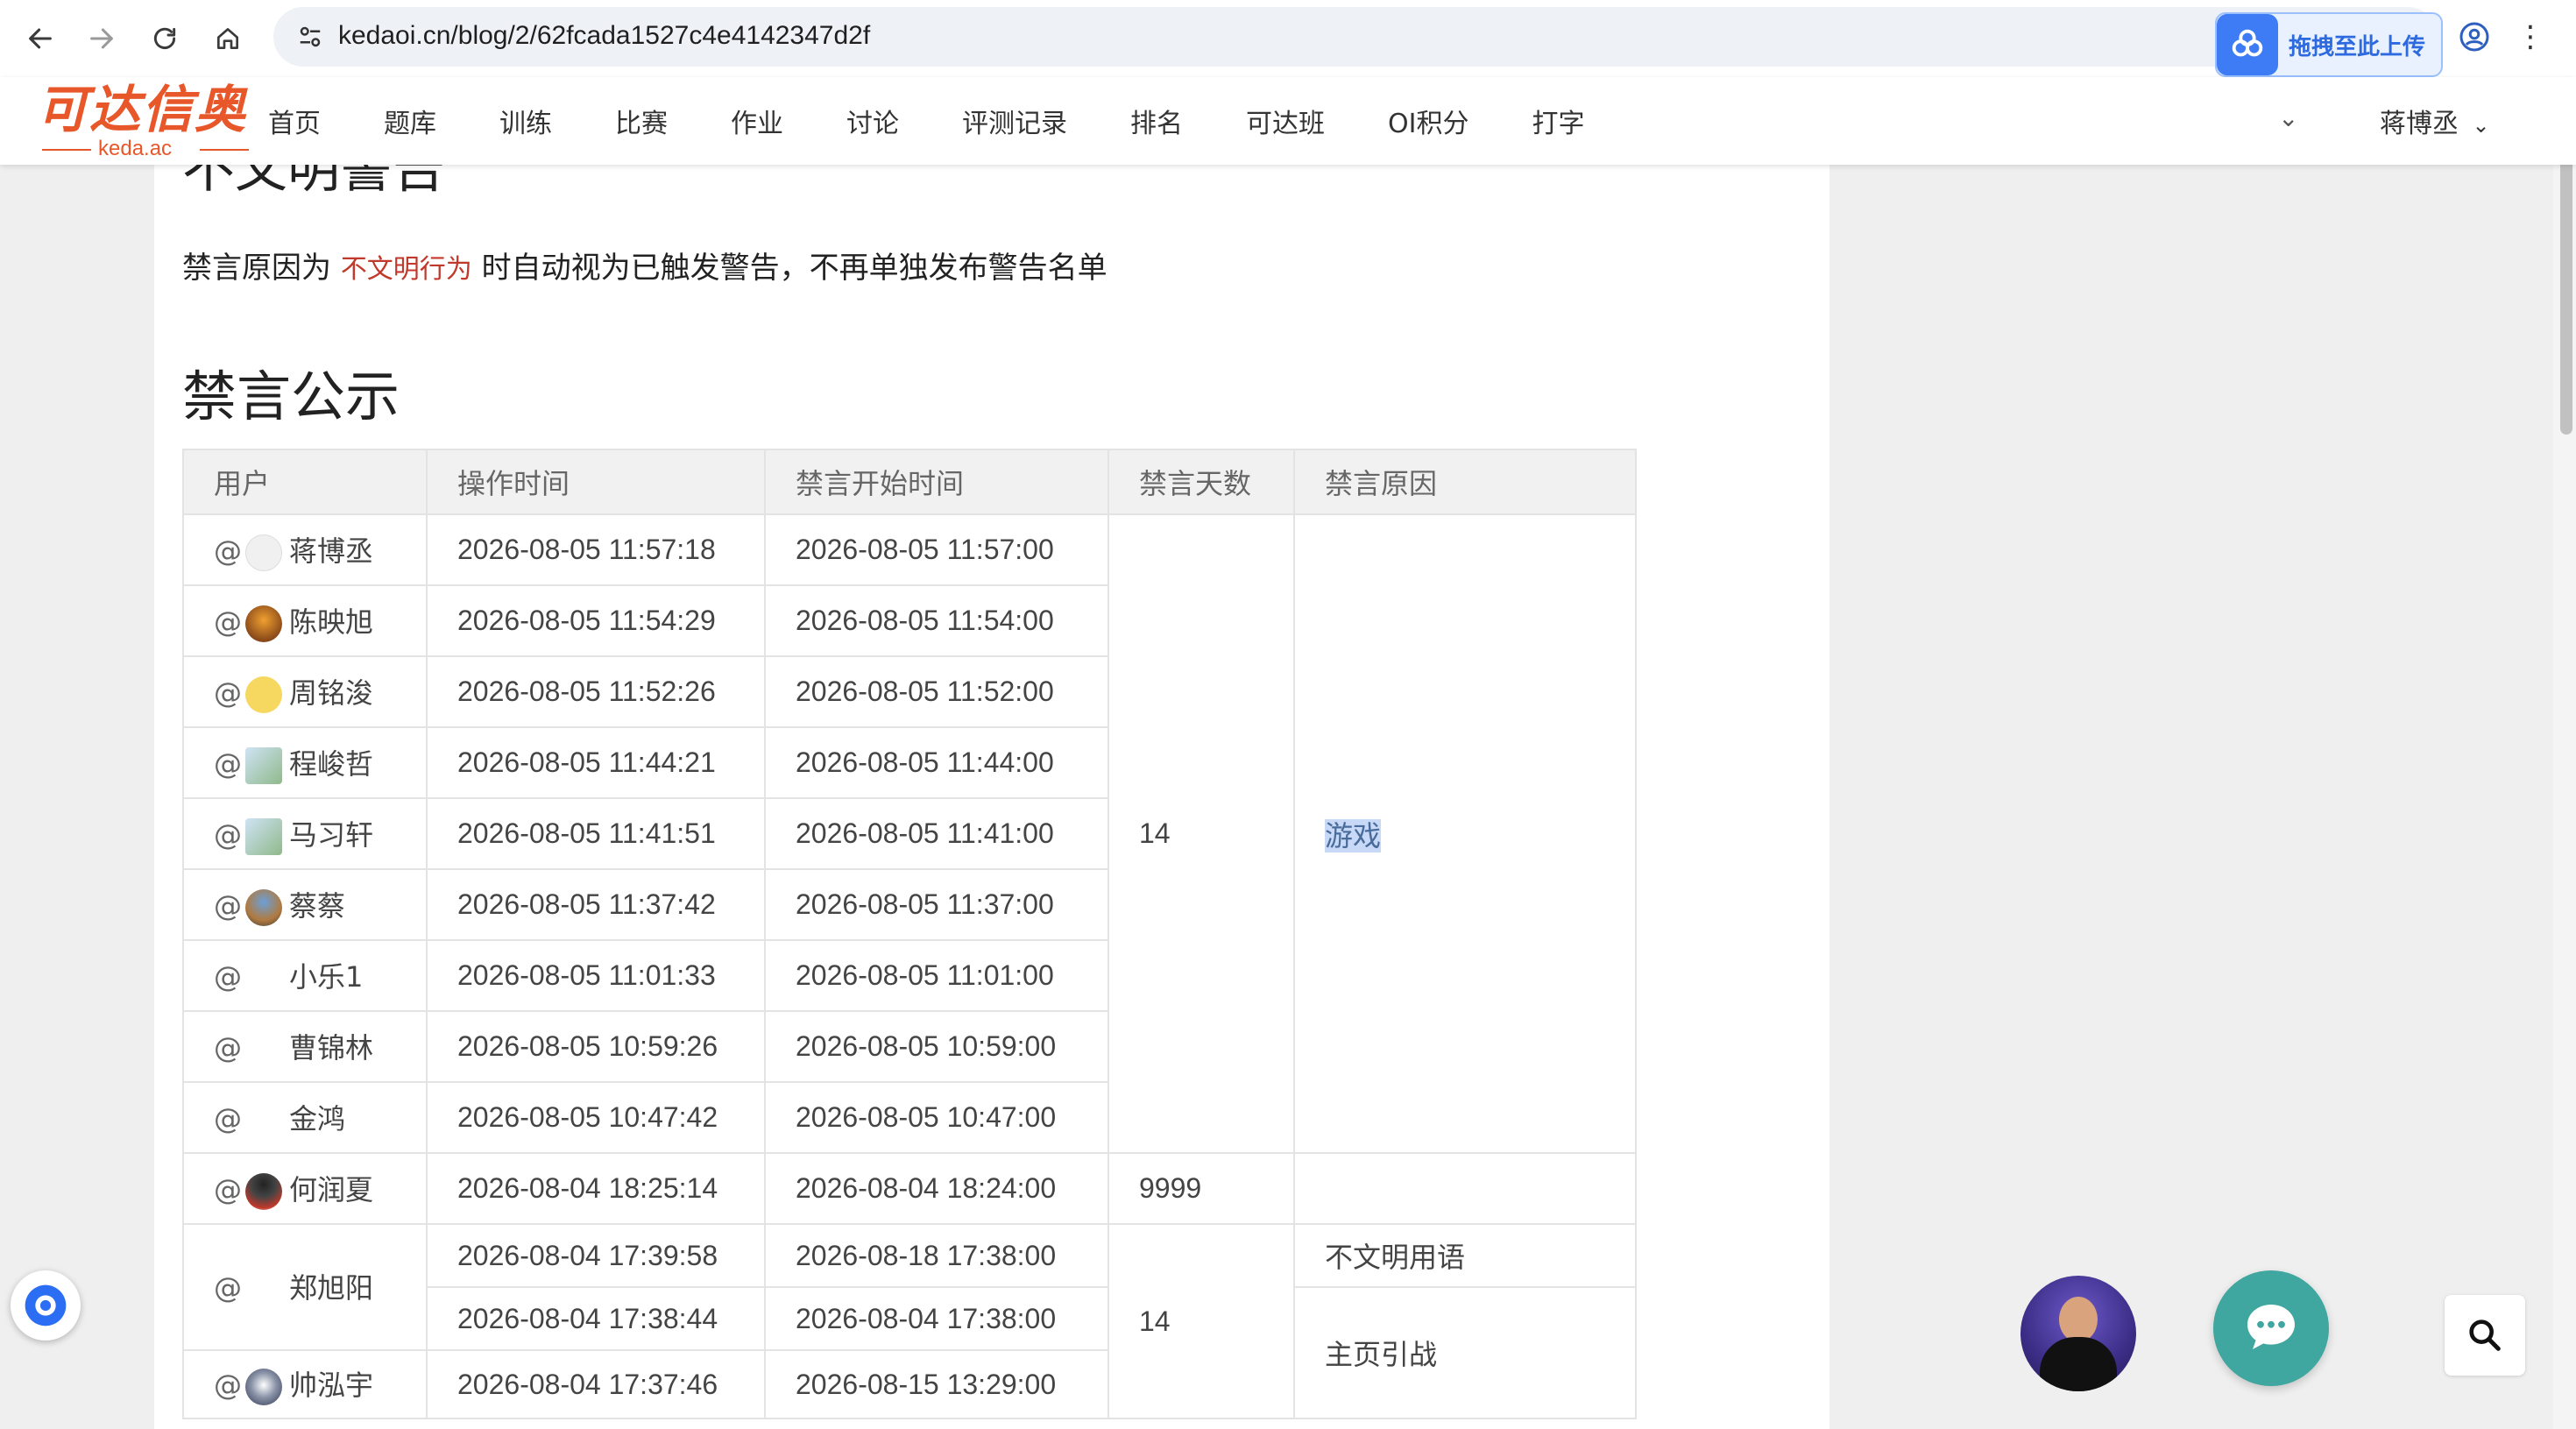 This screenshot has height=1429, width=2576. Describe the element at coordinates (936, 1318) in the screenshot. I see `start-time-cell: 2026-08-04 17:38:00` at that location.